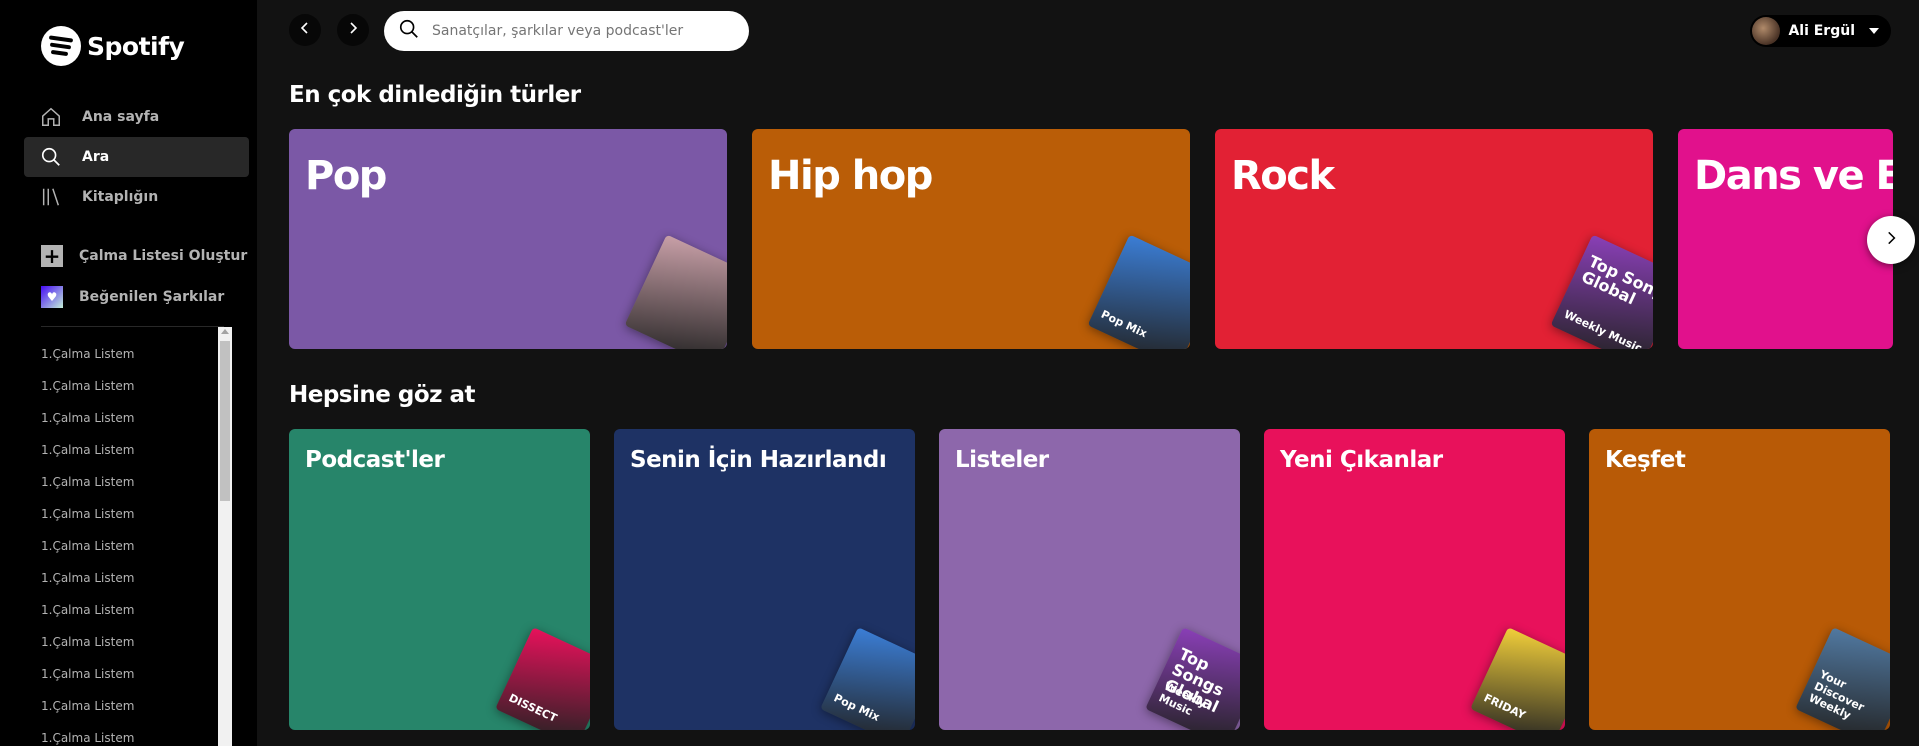 The image size is (1919, 746). I want to click on genre-card-pop: Pop, so click(508, 239).